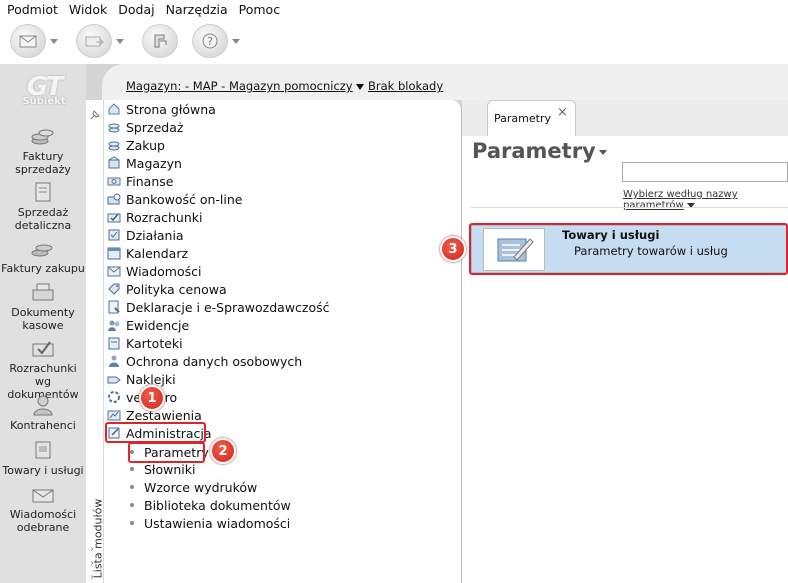 This screenshot has height=583, width=788. I want to click on module-finanse: Finanse, so click(140, 181).